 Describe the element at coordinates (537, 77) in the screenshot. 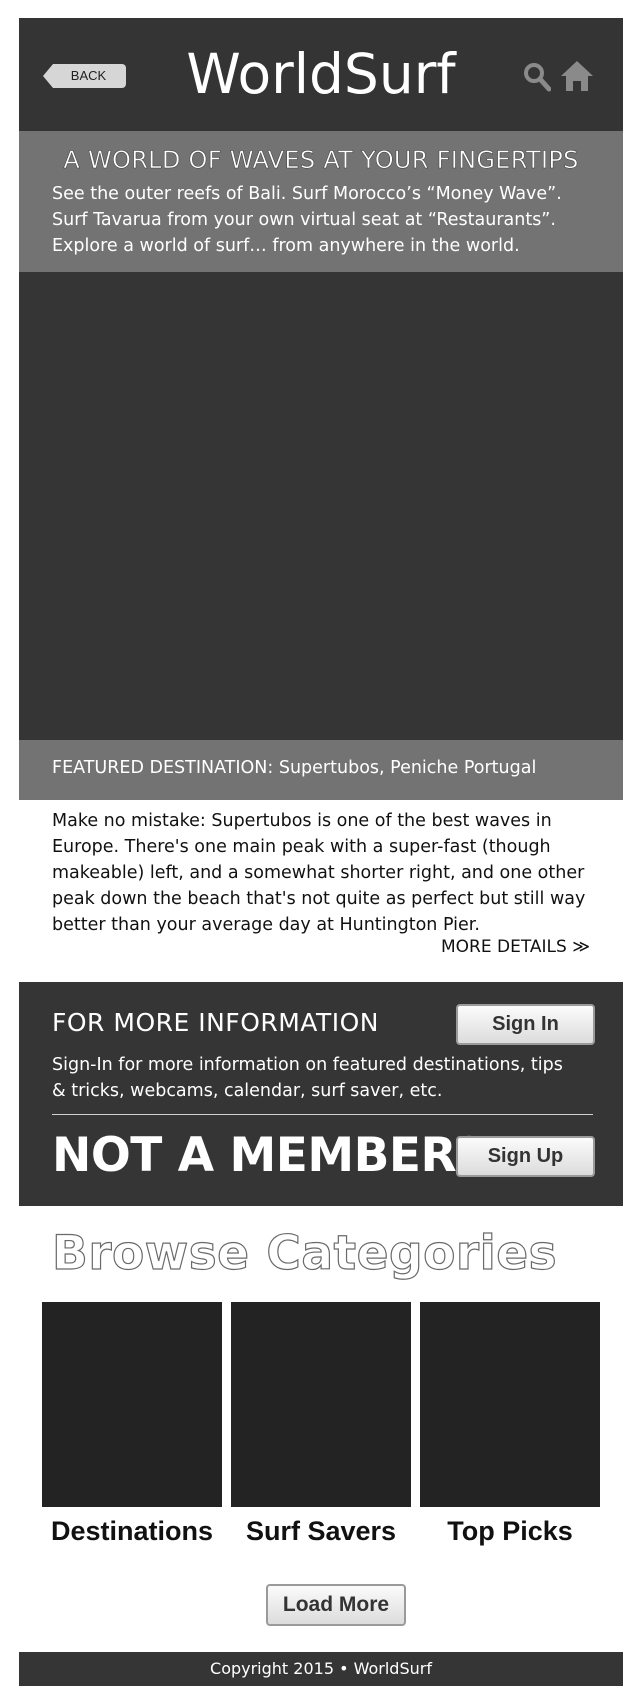

I see `search-icon` at that location.